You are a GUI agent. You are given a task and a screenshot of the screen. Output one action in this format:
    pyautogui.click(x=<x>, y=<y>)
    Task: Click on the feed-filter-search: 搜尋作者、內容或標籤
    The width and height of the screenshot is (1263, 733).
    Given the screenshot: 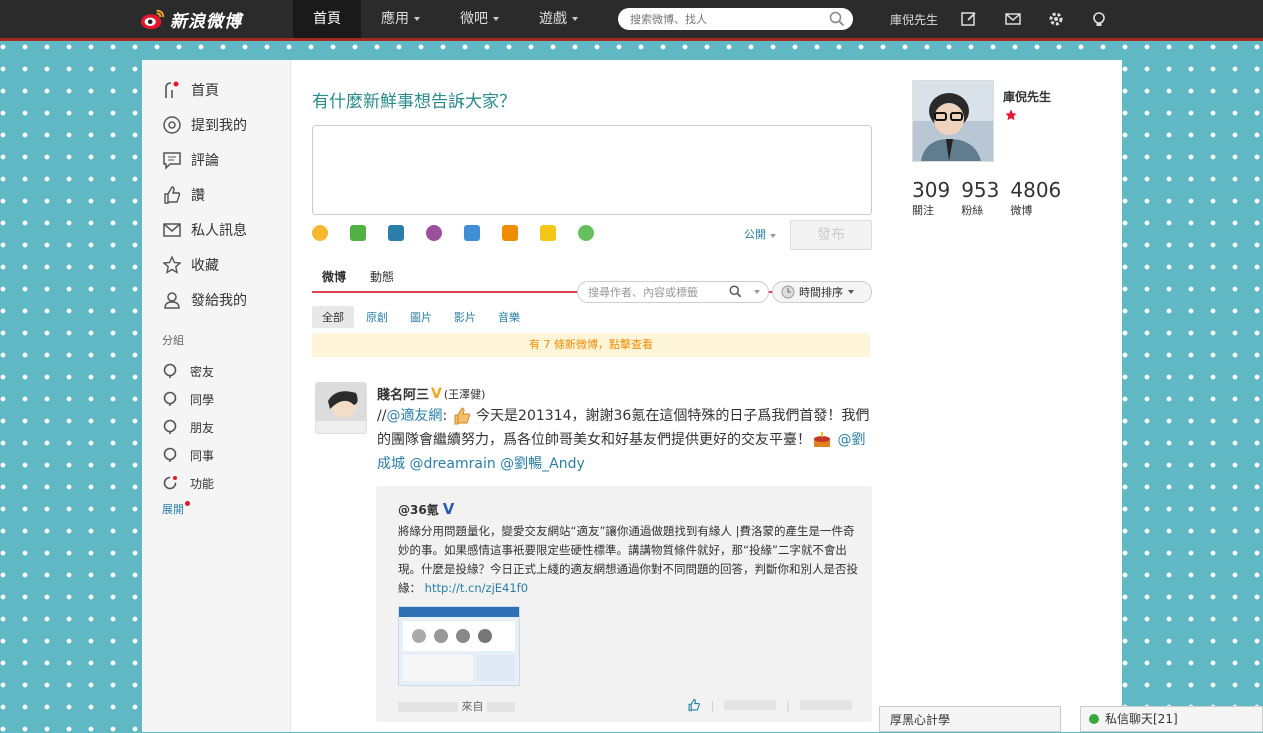 What is the action you would take?
    pyautogui.click(x=673, y=292)
    